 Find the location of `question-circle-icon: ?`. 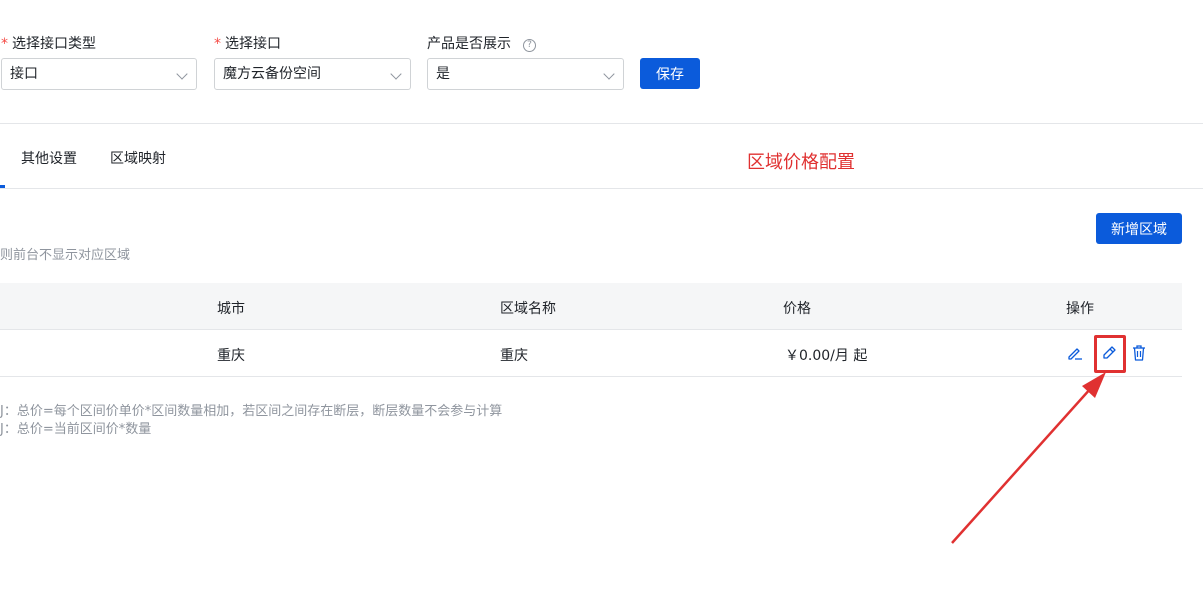

question-circle-icon: ? is located at coordinates (529, 45).